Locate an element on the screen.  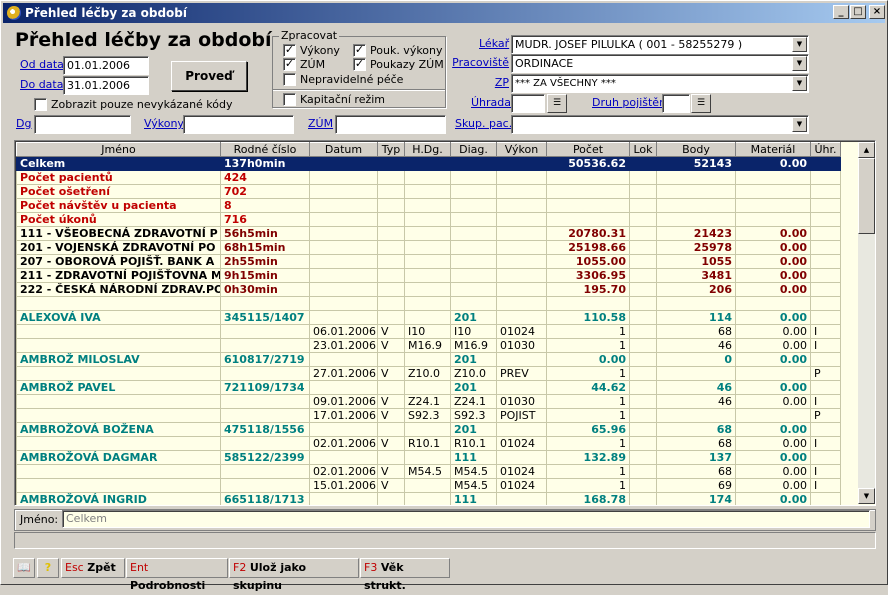
column-header: Diag. is located at coordinates (473, 149).